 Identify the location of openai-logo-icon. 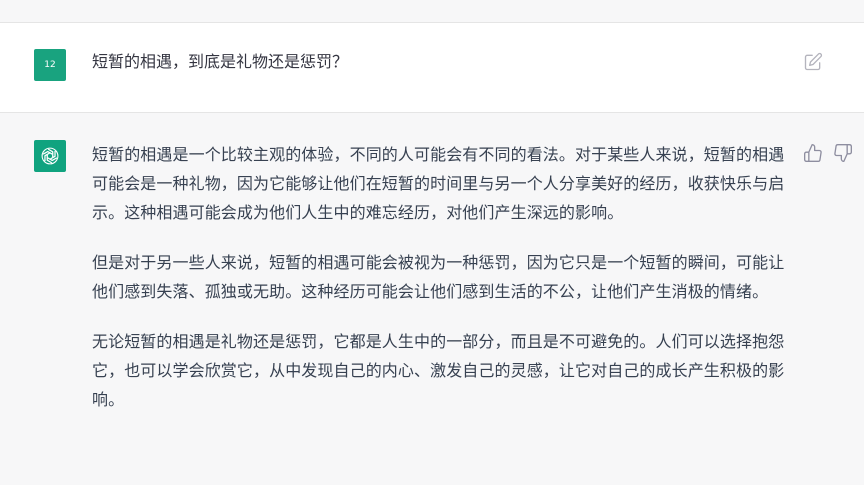
(50, 156).